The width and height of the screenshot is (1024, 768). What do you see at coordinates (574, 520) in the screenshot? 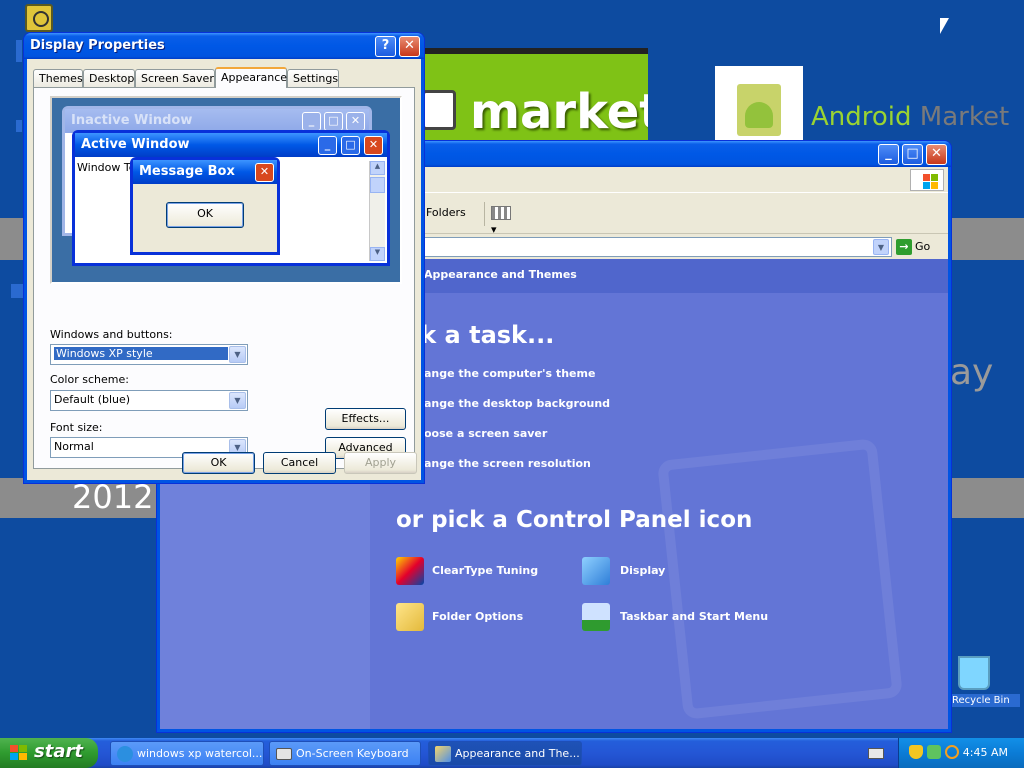
I see `pick-icon-heading: or pick a Control Panel icon` at bounding box center [574, 520].